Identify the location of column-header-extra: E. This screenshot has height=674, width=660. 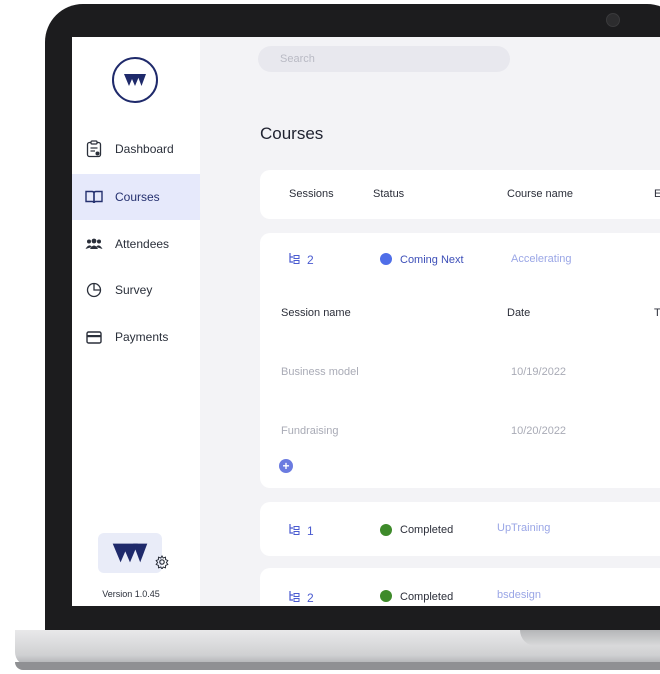
(657, 194).